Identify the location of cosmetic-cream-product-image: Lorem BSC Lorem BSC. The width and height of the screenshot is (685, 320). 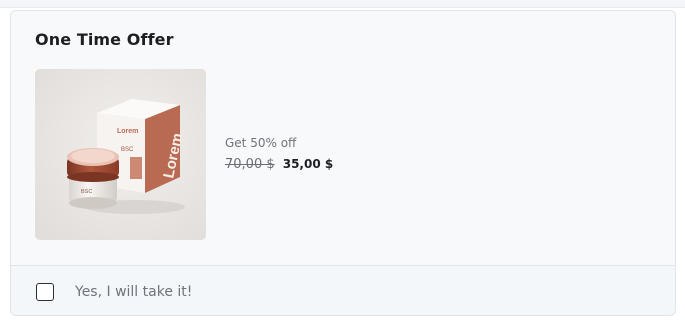
(120, 154).